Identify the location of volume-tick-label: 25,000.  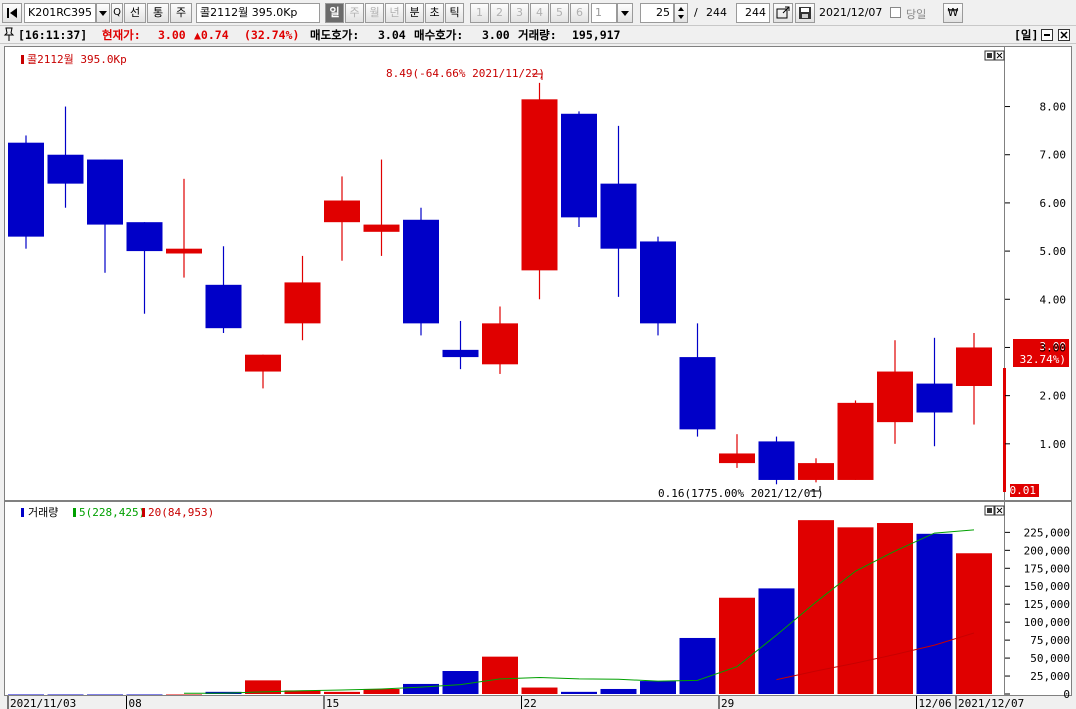
(1050, 676).